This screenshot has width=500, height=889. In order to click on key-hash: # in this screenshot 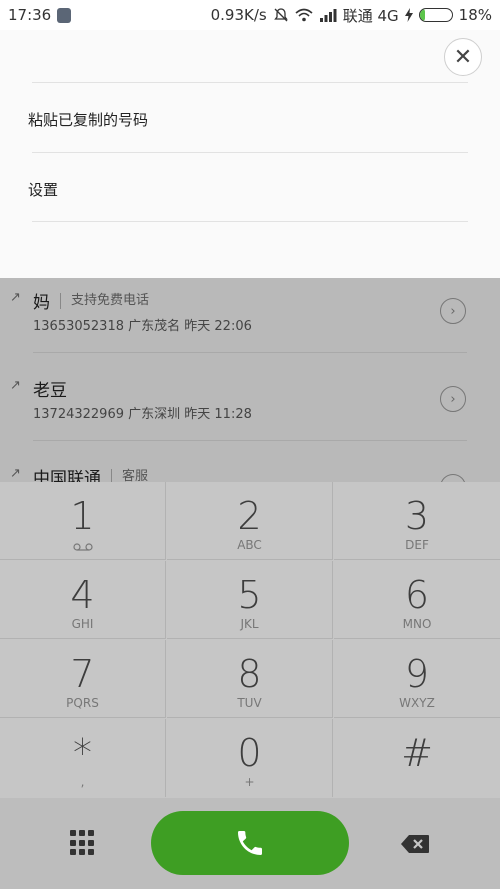, I will do `click(417, 758)`.